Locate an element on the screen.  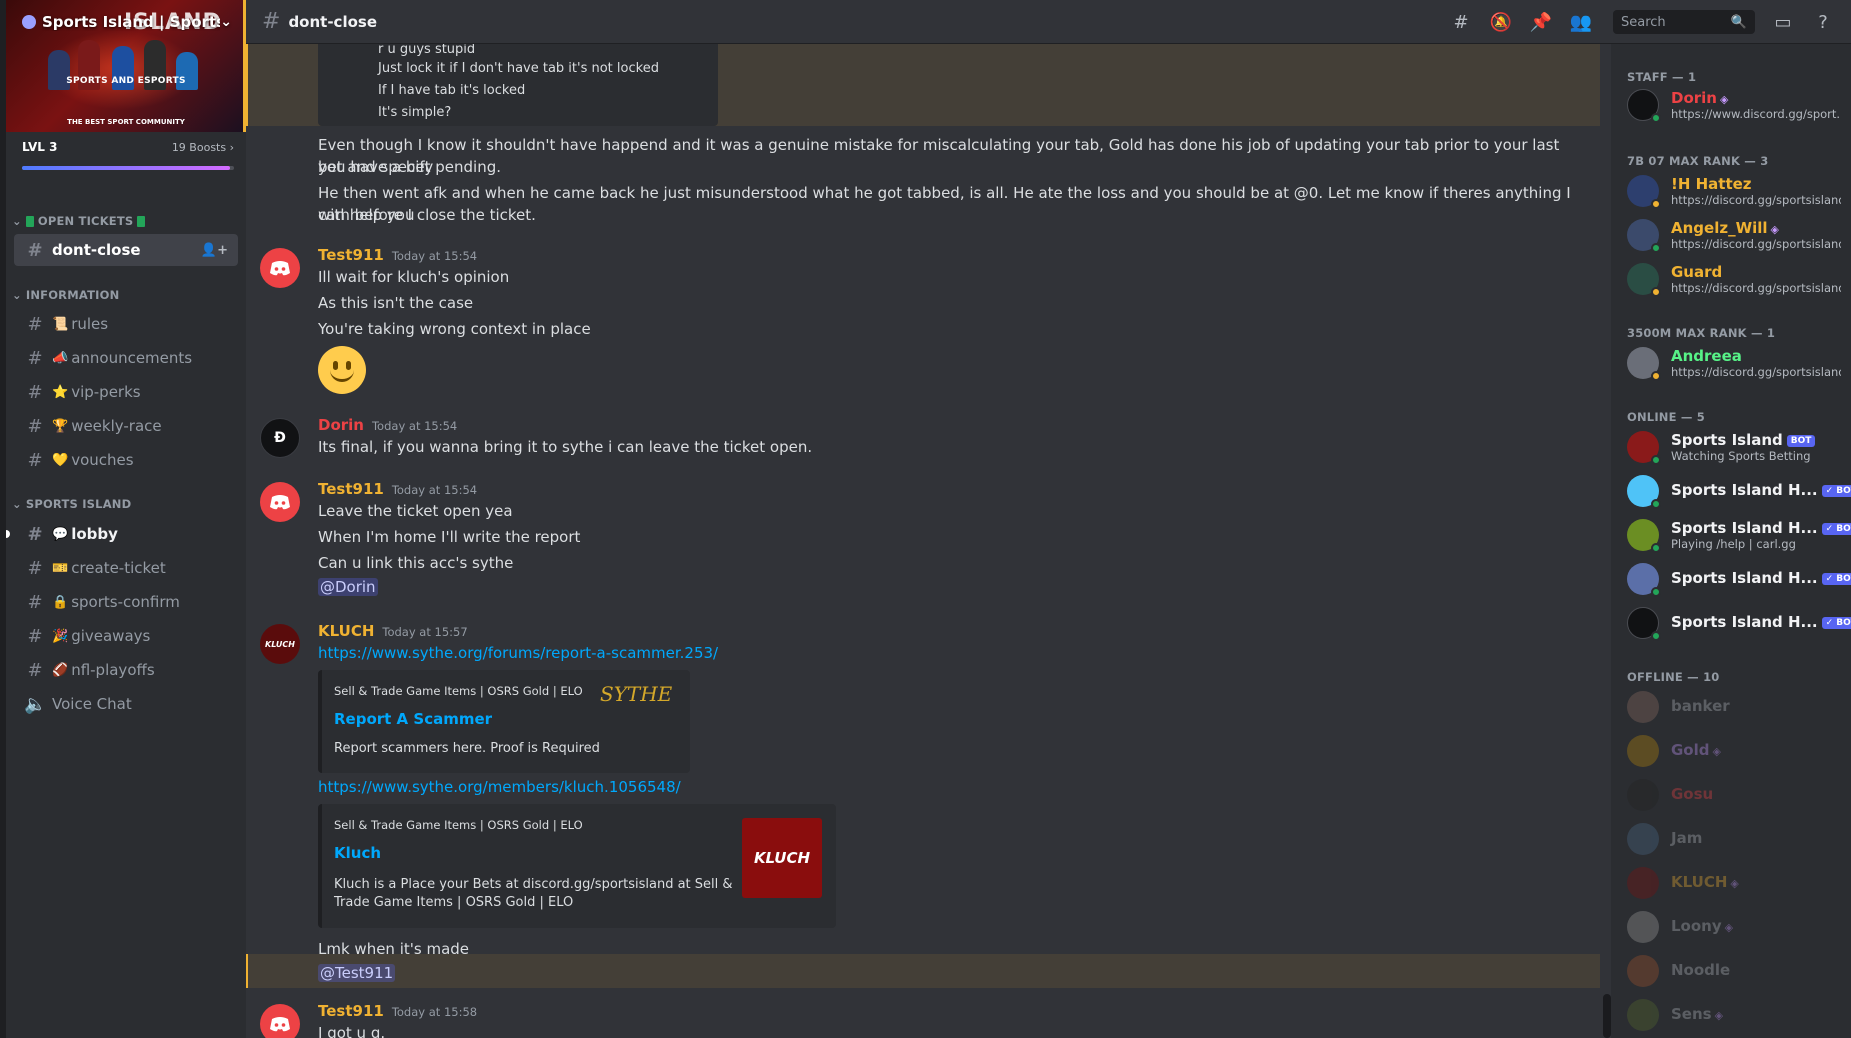
channel-label: nfl-playoffs is located at coordinates (113, 670).